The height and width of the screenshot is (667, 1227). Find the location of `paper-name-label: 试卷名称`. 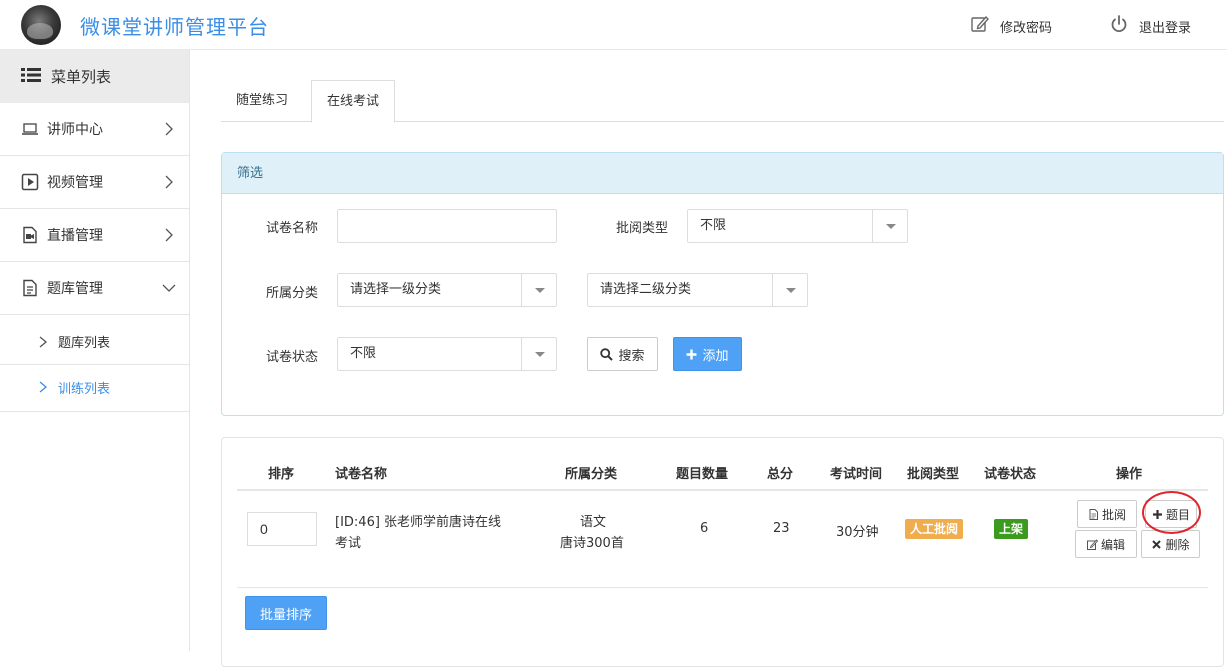

paper-name-label: 试卷名称 is located at coordinates (292, 228).